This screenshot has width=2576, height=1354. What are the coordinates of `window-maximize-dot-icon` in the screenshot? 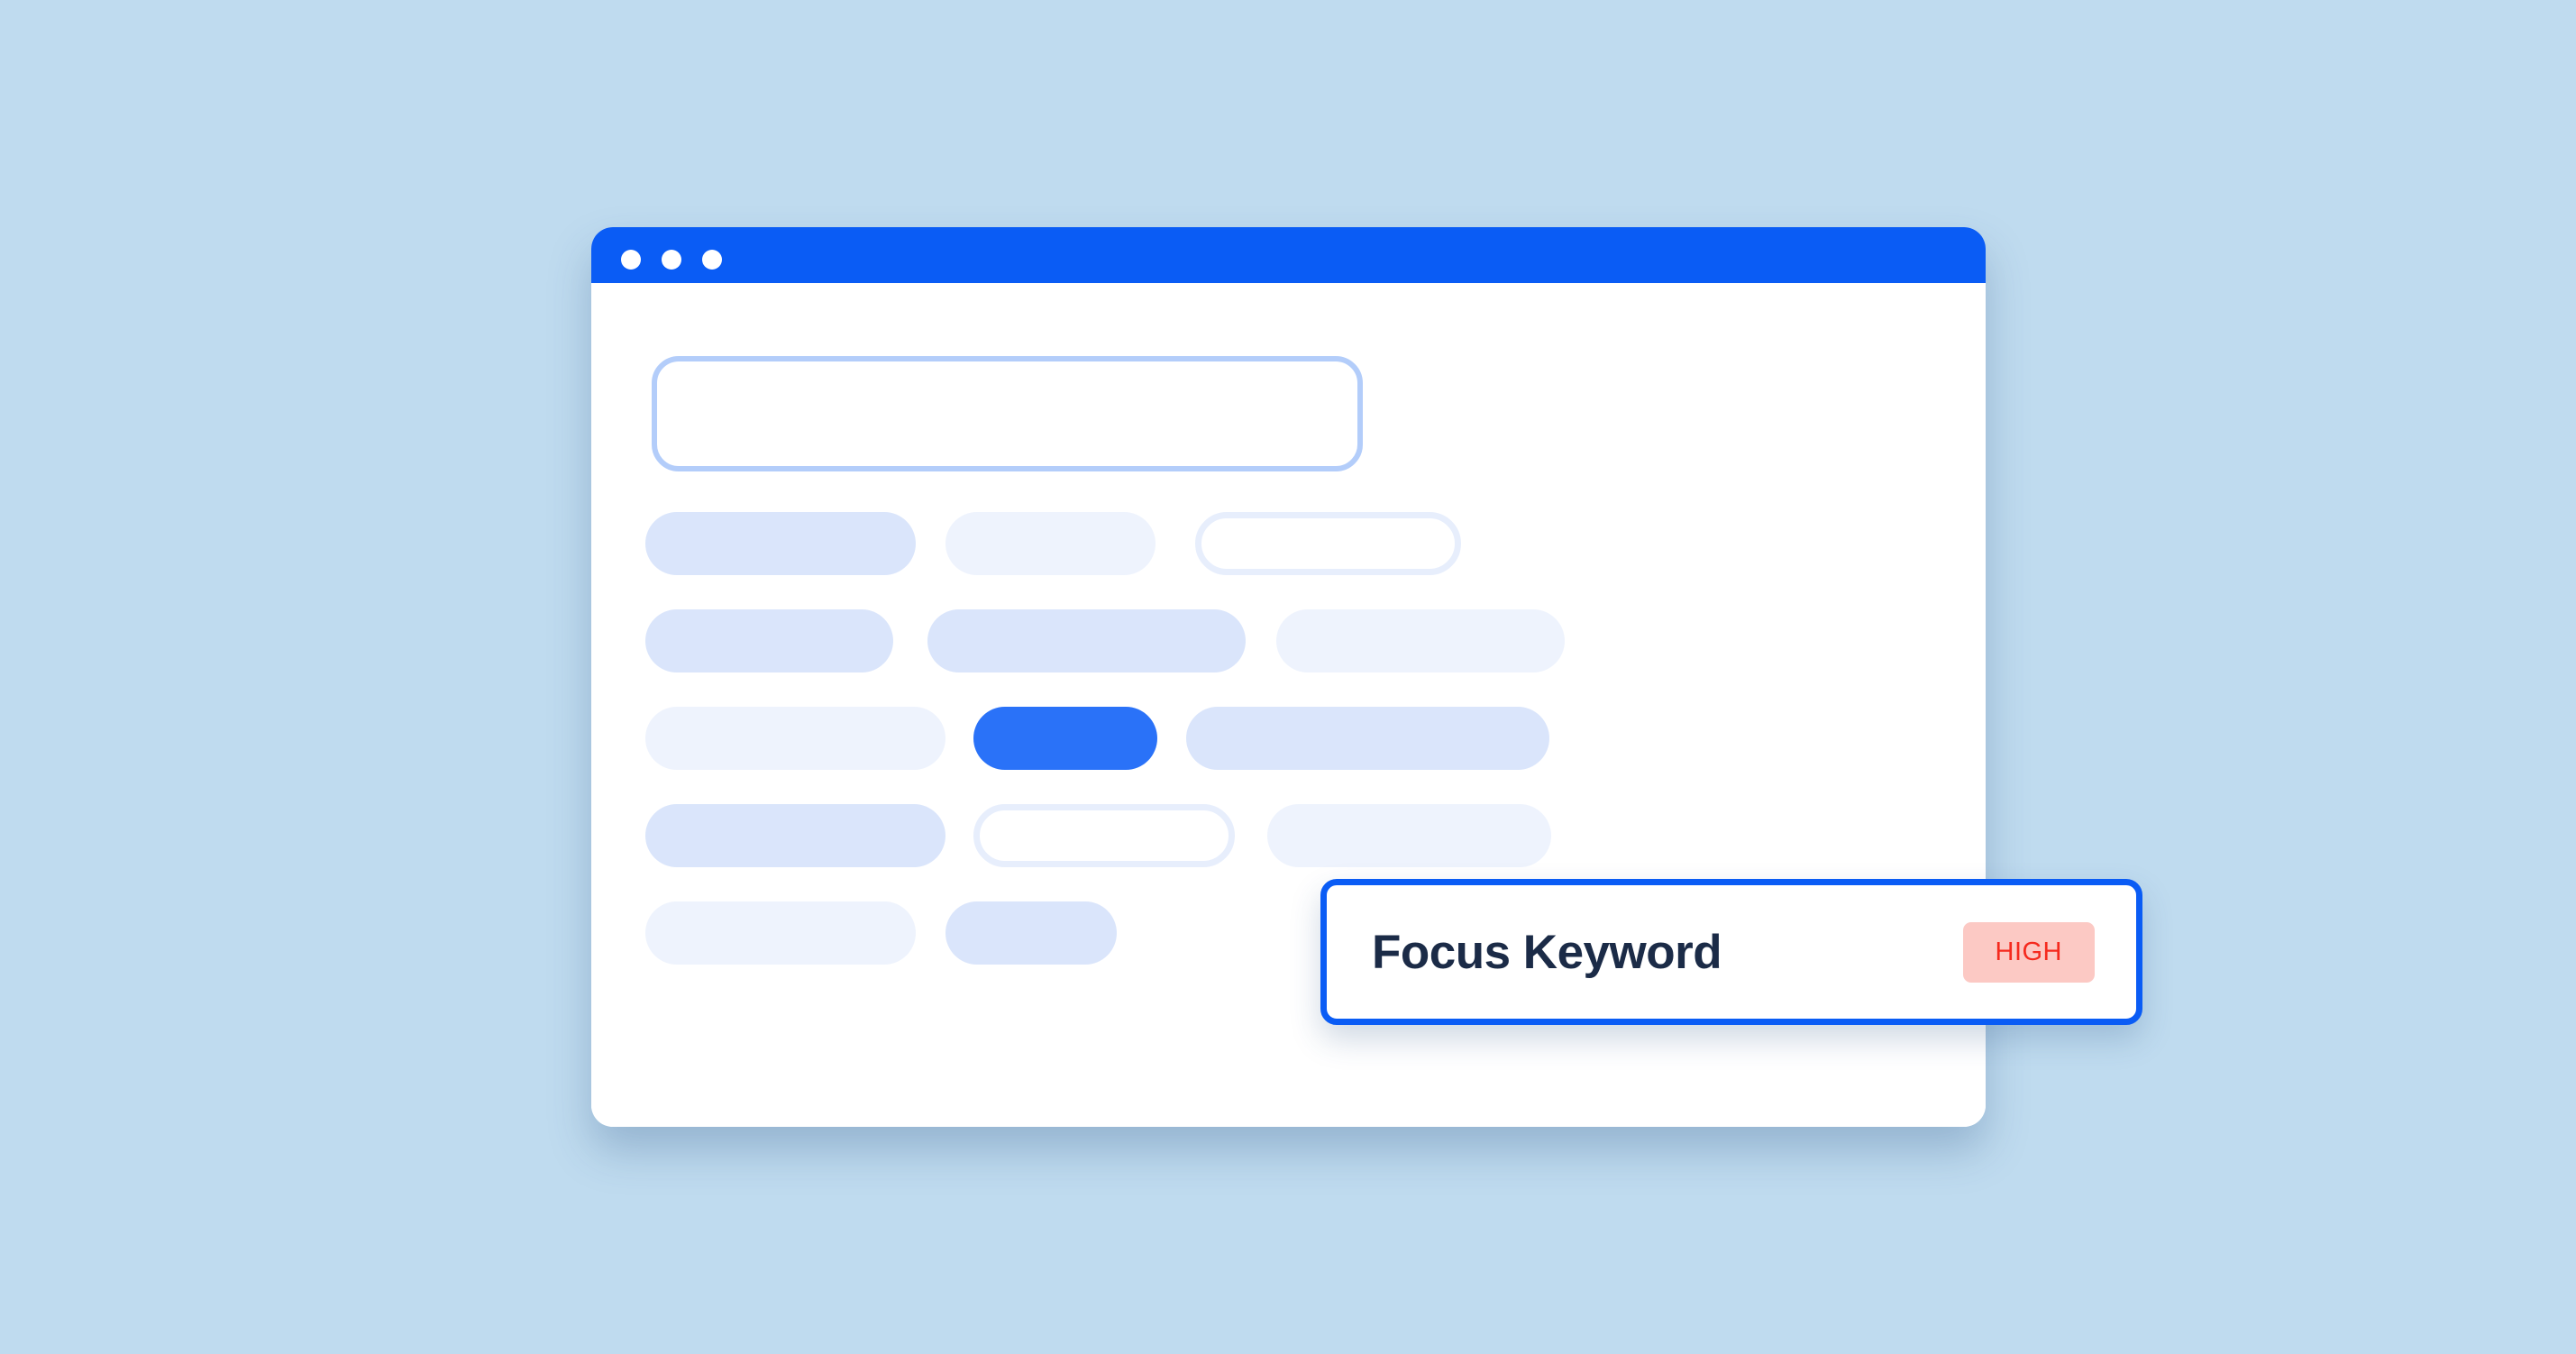 It's located at (712, 260).